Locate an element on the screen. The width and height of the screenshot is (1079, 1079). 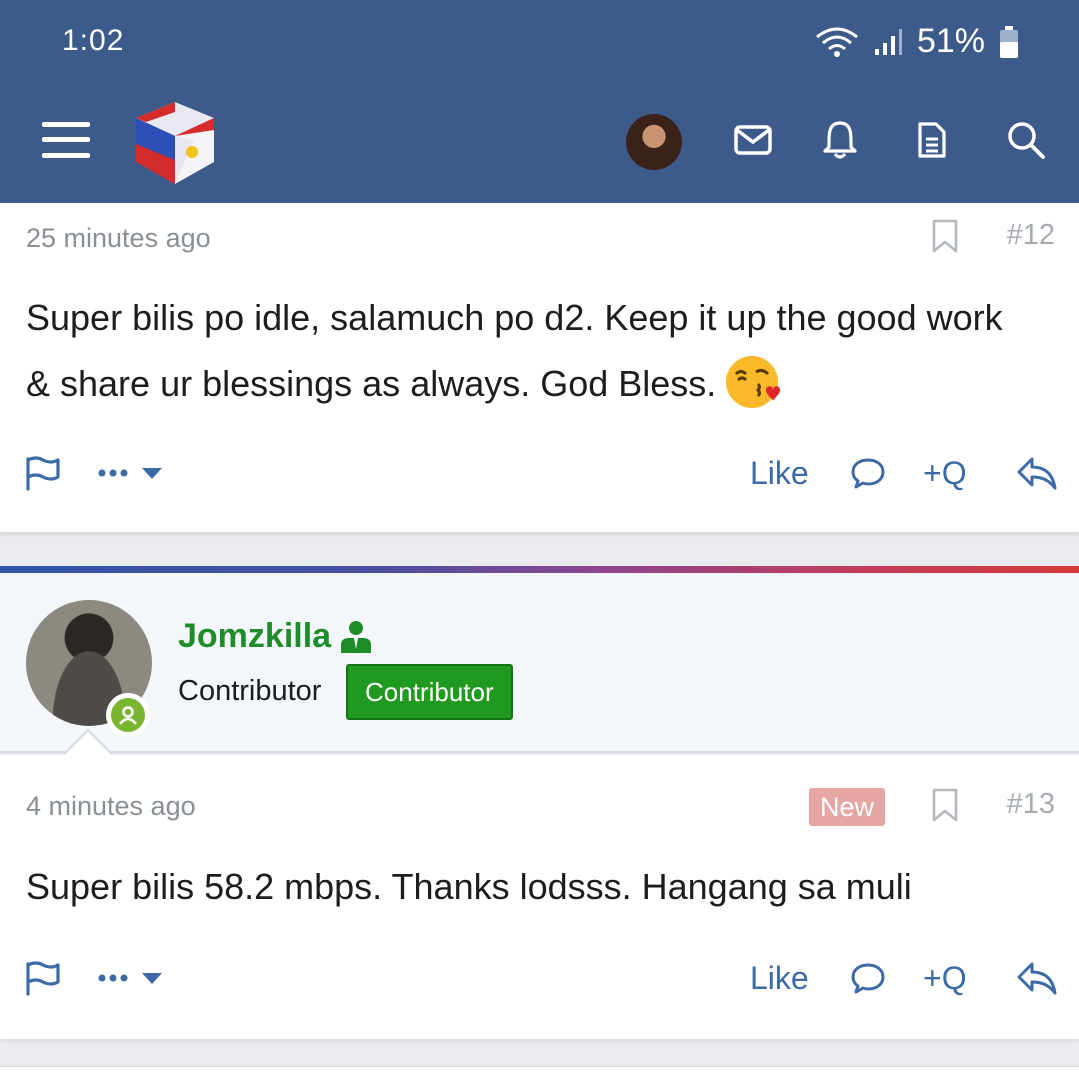
status-time: 1:02 is located at coordinates (93, 40).